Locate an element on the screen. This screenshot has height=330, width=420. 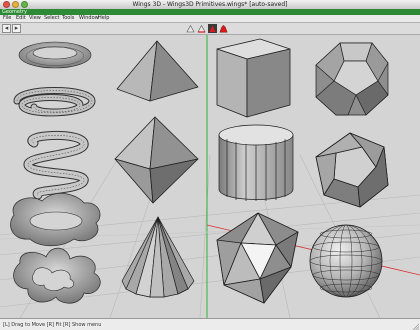
menu-help: Help is located at coordinates (103, 18).